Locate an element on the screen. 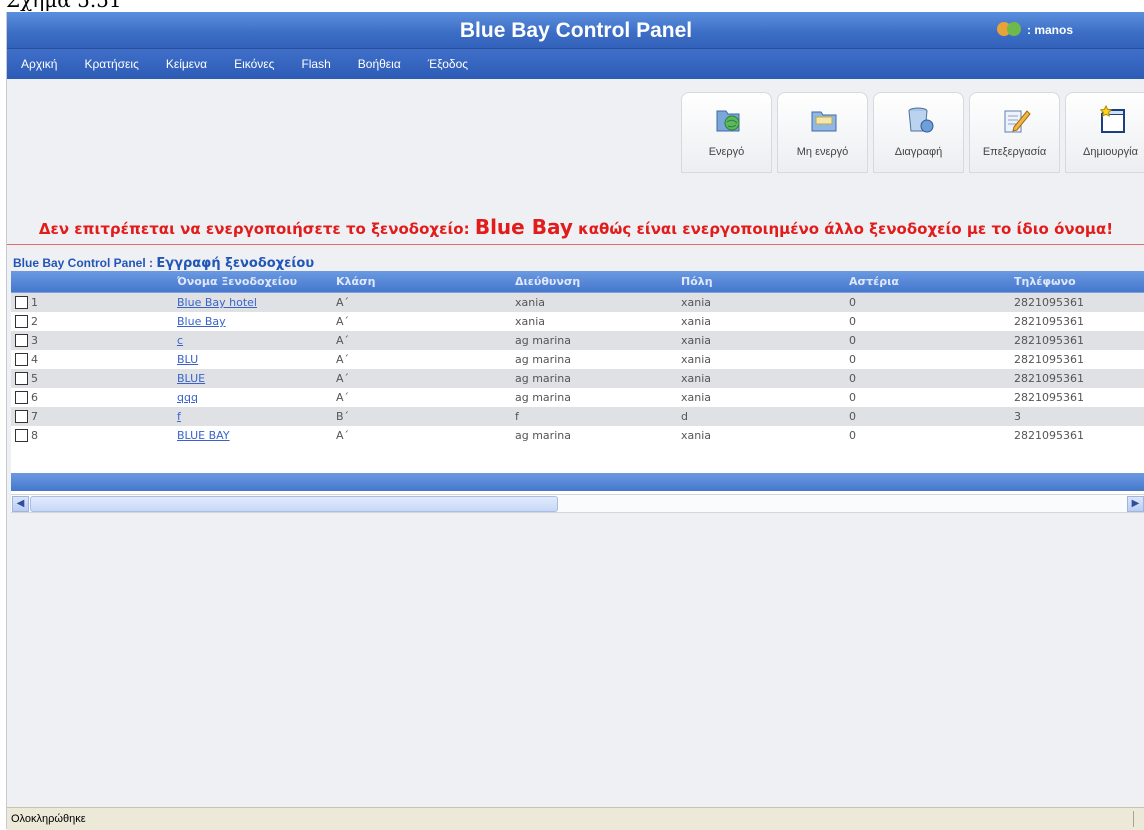 The image size is (1144, 830). recycle-bin-icon is located at coordinates (921, 120).